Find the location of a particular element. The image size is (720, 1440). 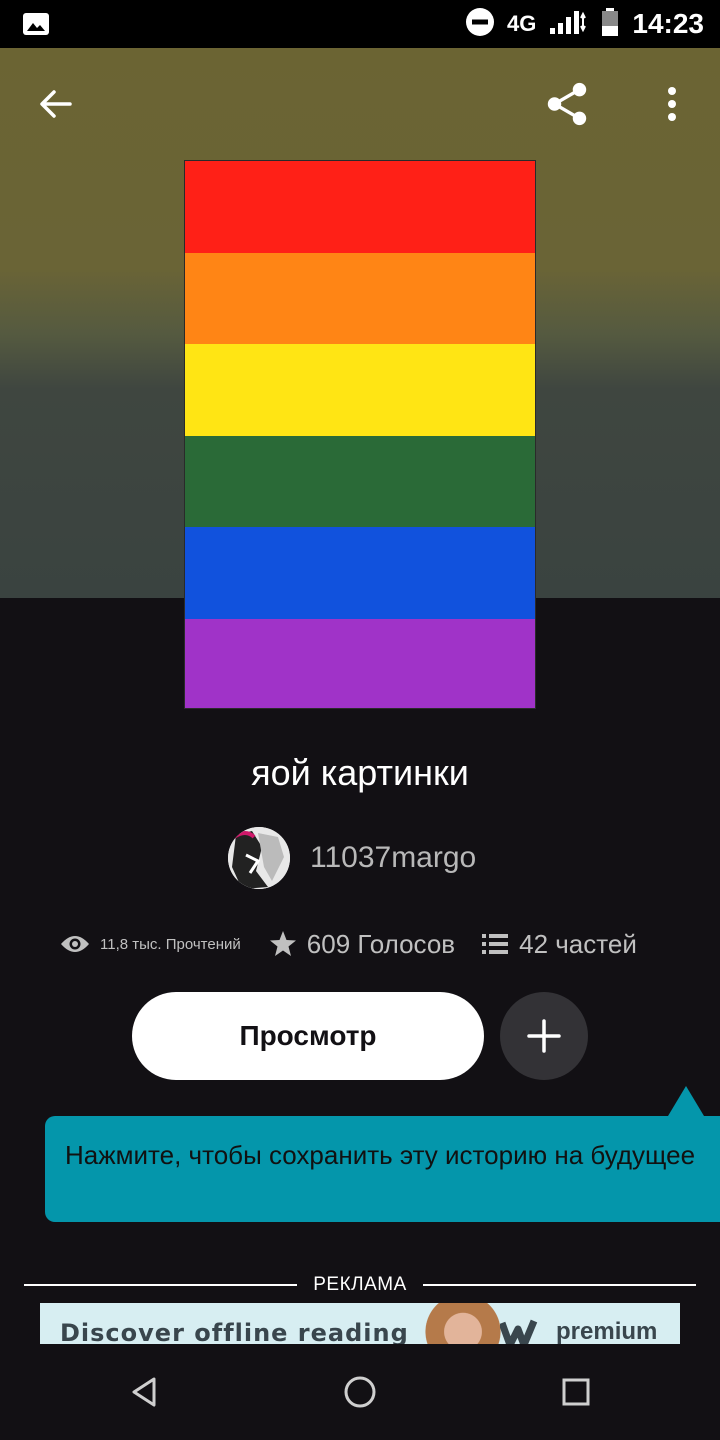

square-recents-icon is located at coordinates (576, 1392).